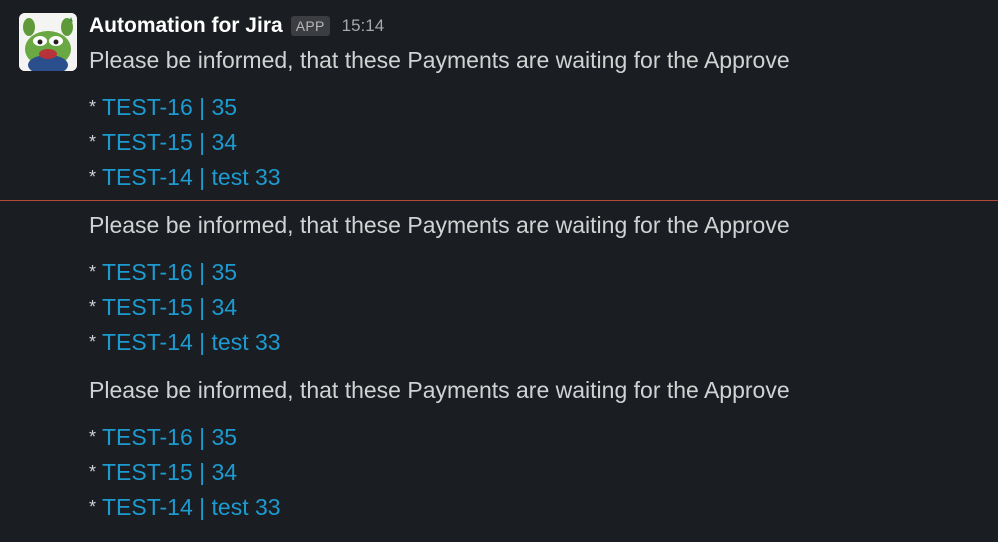 This screenshot has width=998, height=542. Describe the element at coordinates (363, 26) in the screenshot. I see `message-timestamp: 15:14` at that location.